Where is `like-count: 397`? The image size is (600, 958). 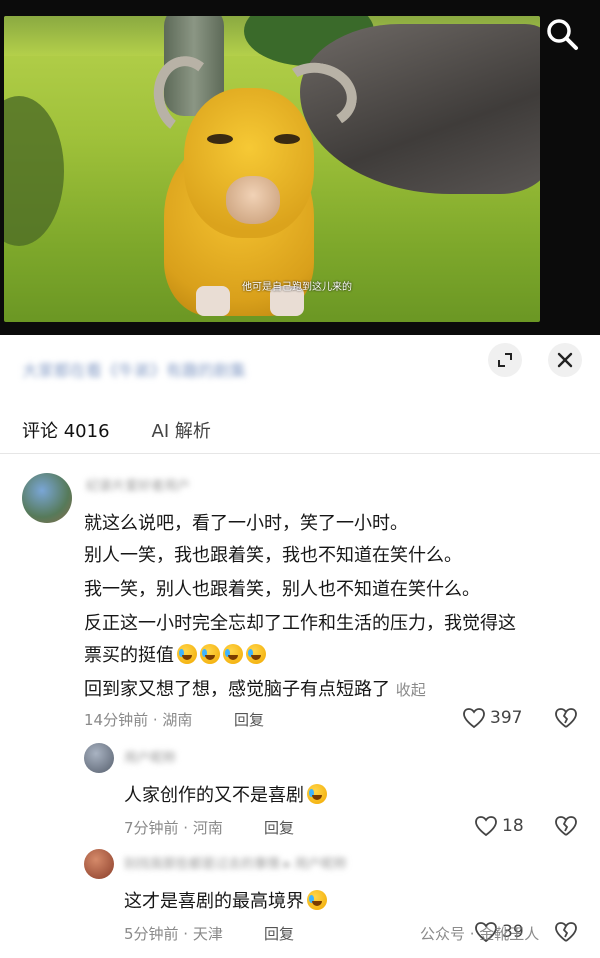 like-count: 397 is located at coordinates (506, 718).